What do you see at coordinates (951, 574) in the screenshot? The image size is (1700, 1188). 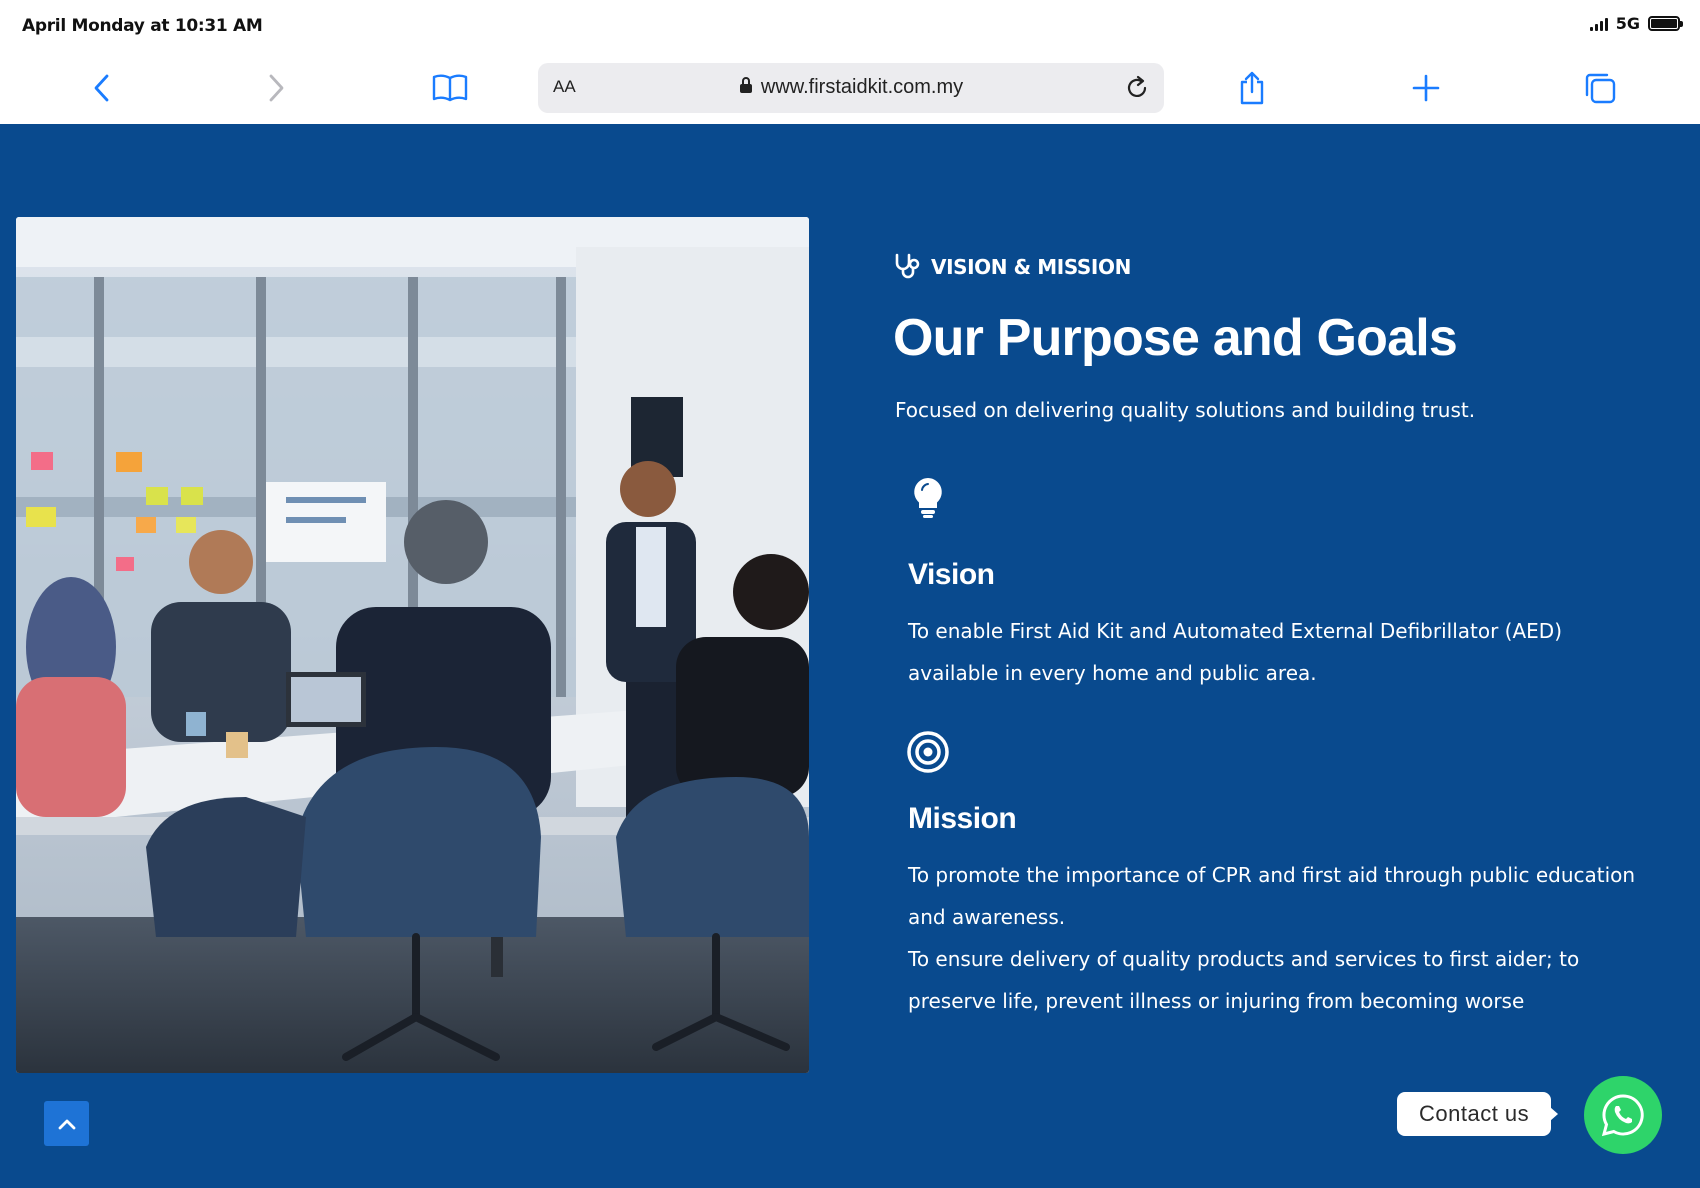 I see `vision-heading: Vision` at bounding box center [951, 574].